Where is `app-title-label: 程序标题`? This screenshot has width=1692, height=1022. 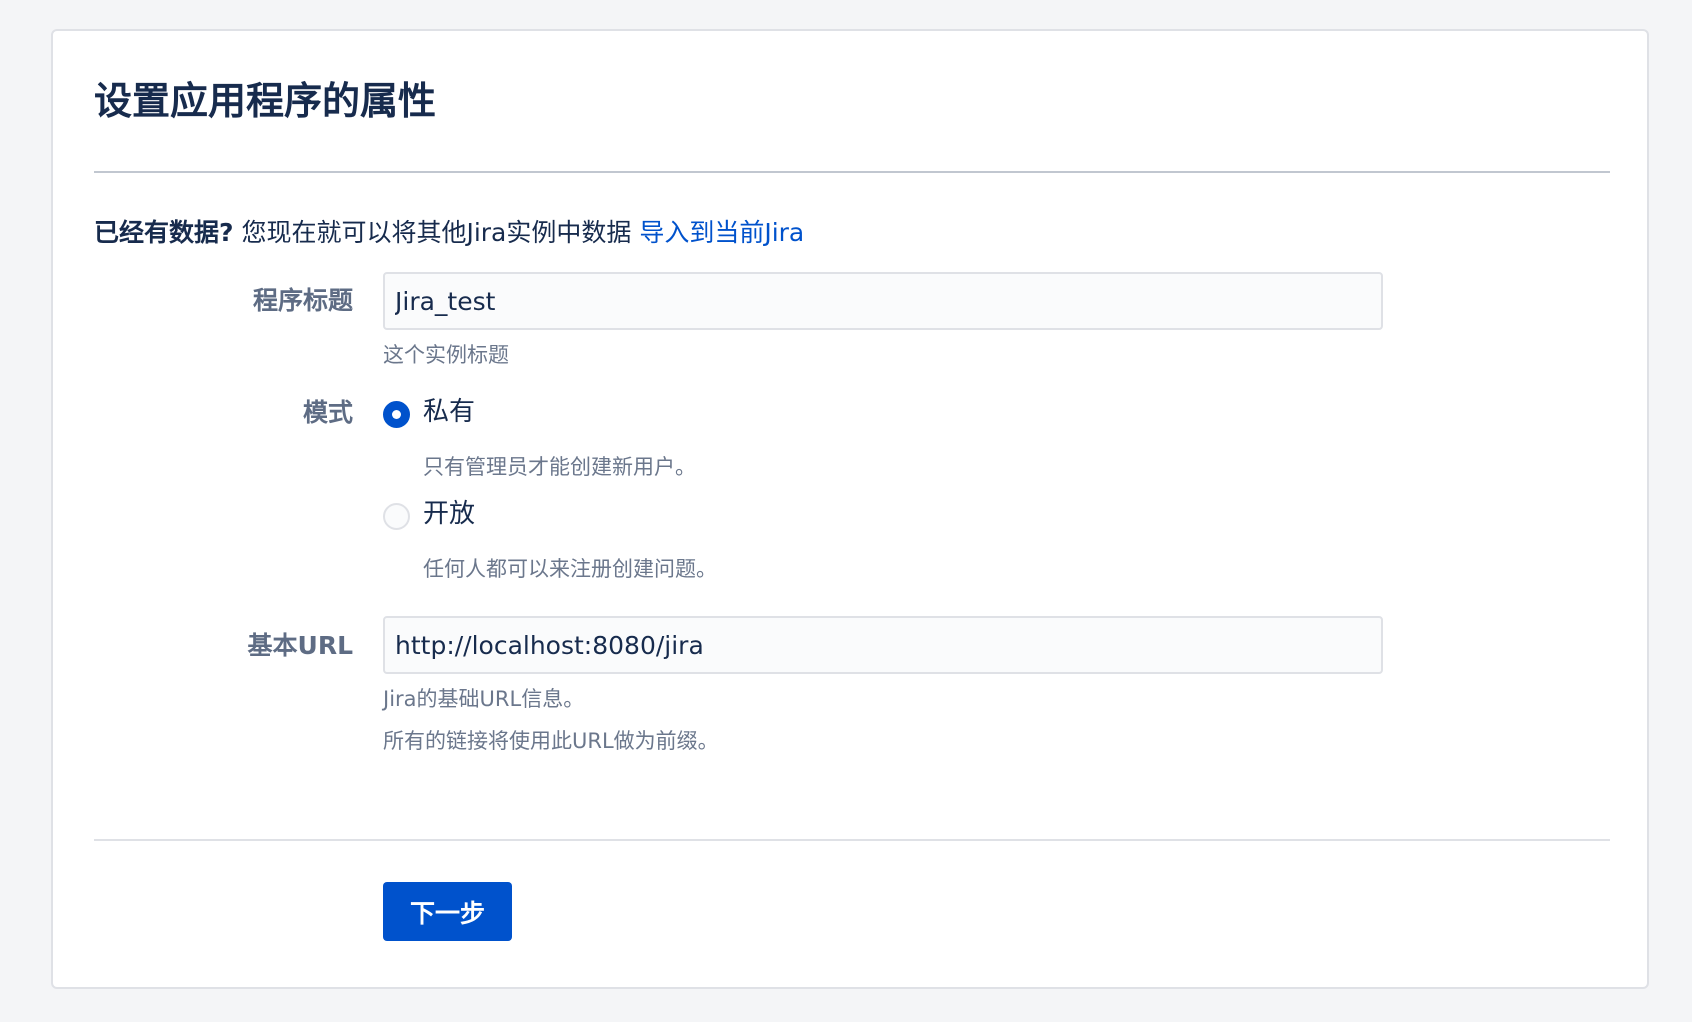
app-title-label: 程序标题 is located at coordinates (302, 300).